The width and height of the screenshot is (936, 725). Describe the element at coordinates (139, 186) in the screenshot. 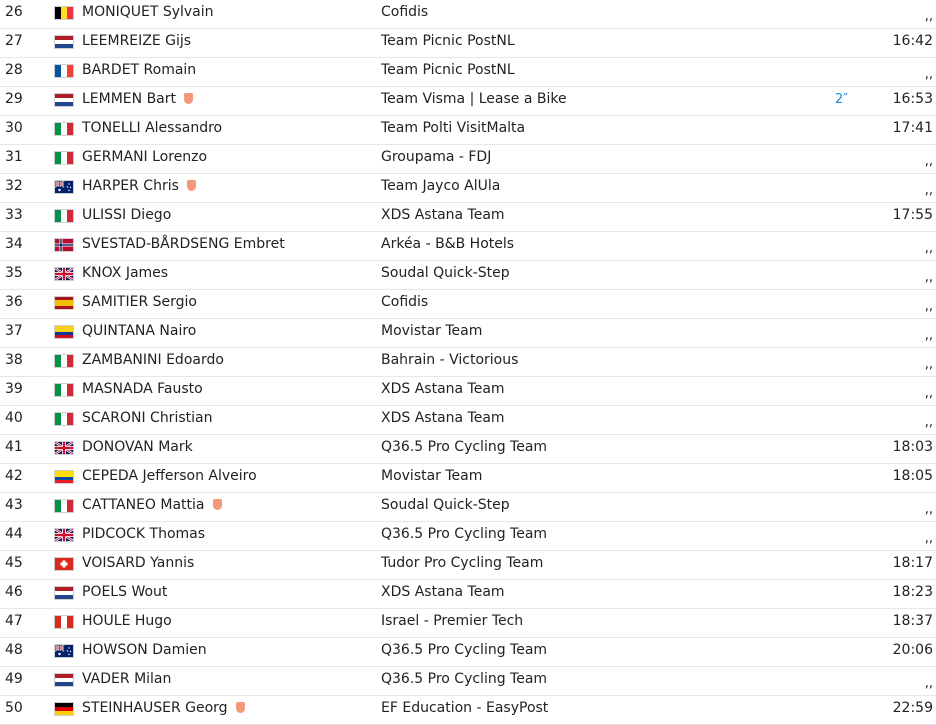

I see `rider-name-link: HARPER Chris` at that location.